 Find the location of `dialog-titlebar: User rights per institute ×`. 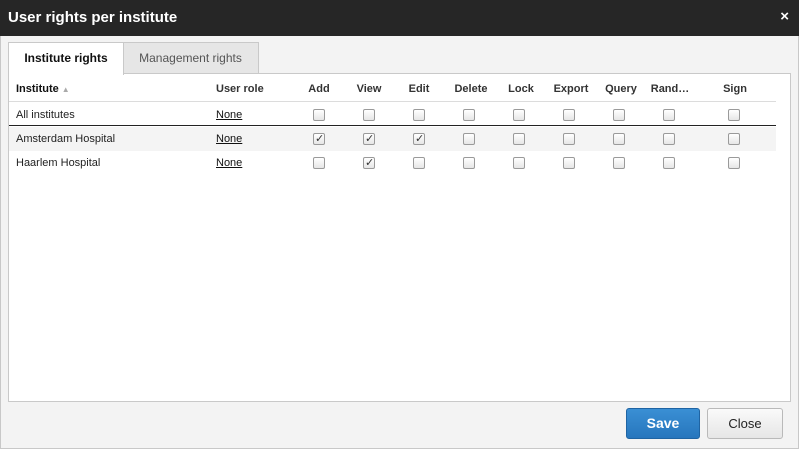

dialog-titlebar: User rights per institute × is located at coordinates (399, 18).